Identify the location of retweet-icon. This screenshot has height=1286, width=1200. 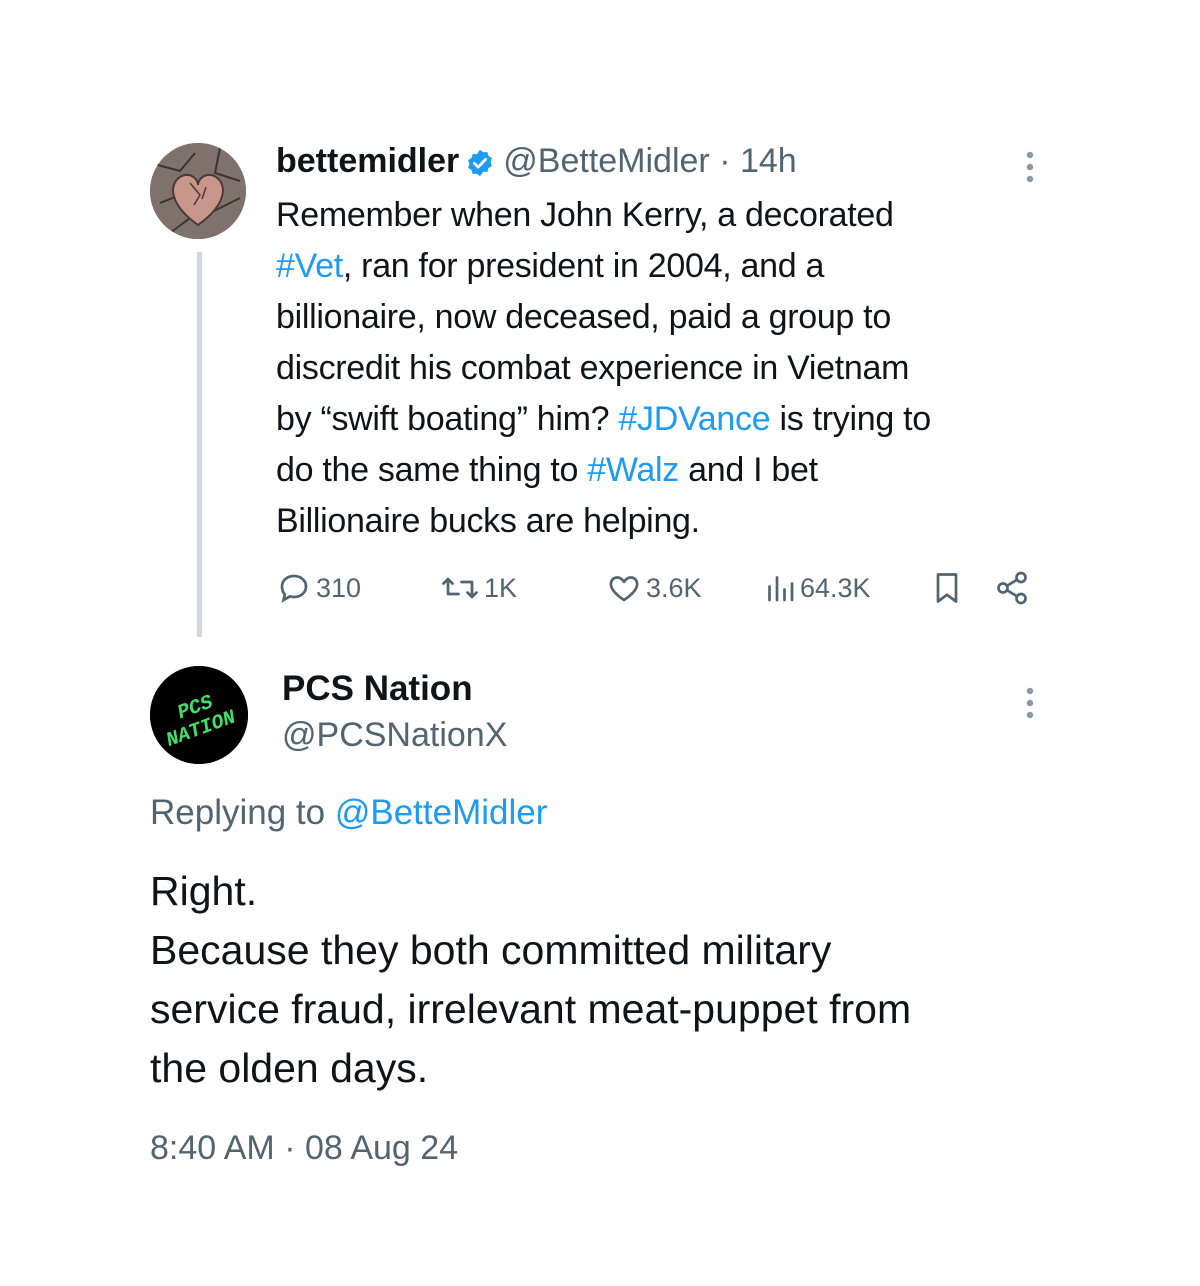
(460, 588).